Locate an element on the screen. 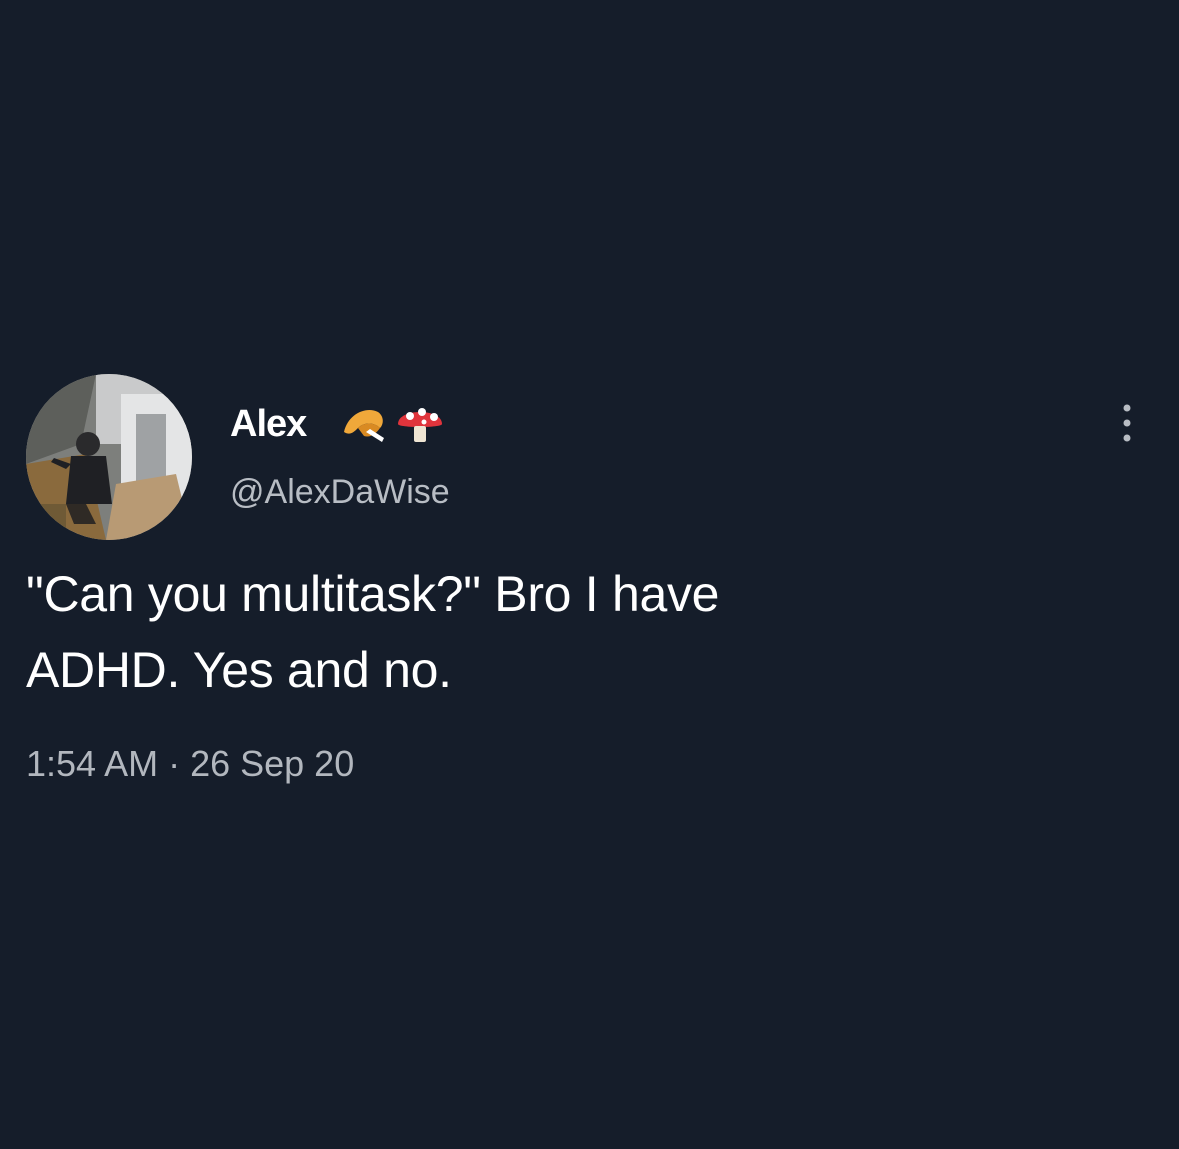 The image size is (1179, 1149). tweet-text-line-2: ADHD. Yes and no. is located at coordinates (239, 670).